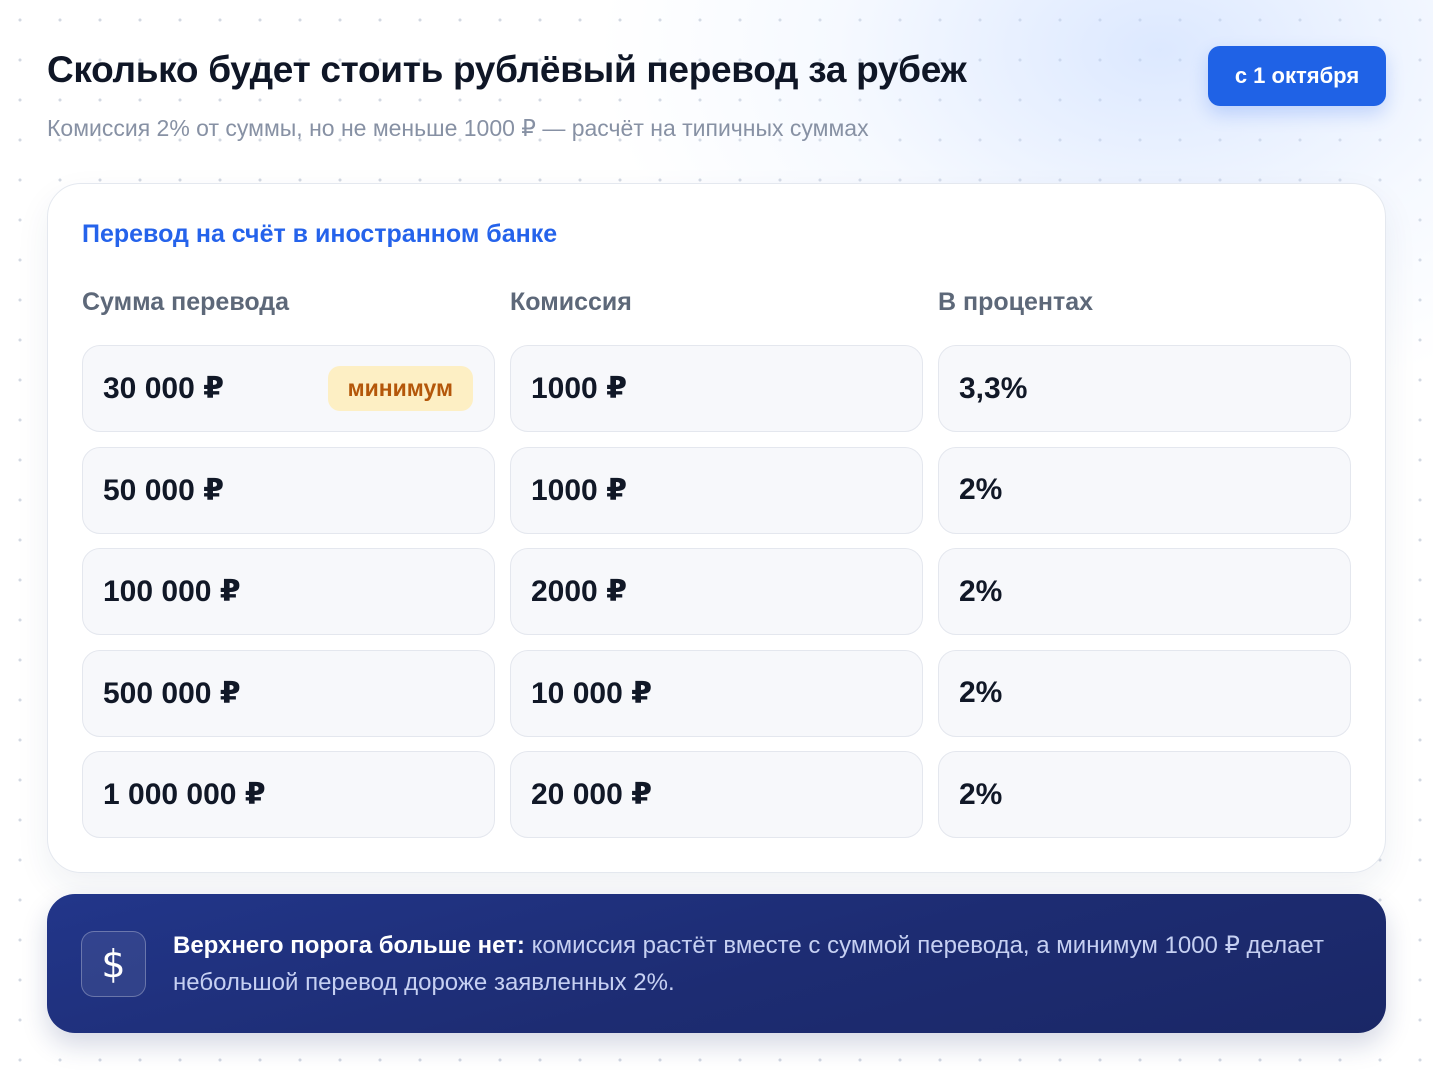  What do you see at coordinates (579, 591) in the screenshot?
I see `commission-value: 2000 ₽` at bounding box center [579, 591].